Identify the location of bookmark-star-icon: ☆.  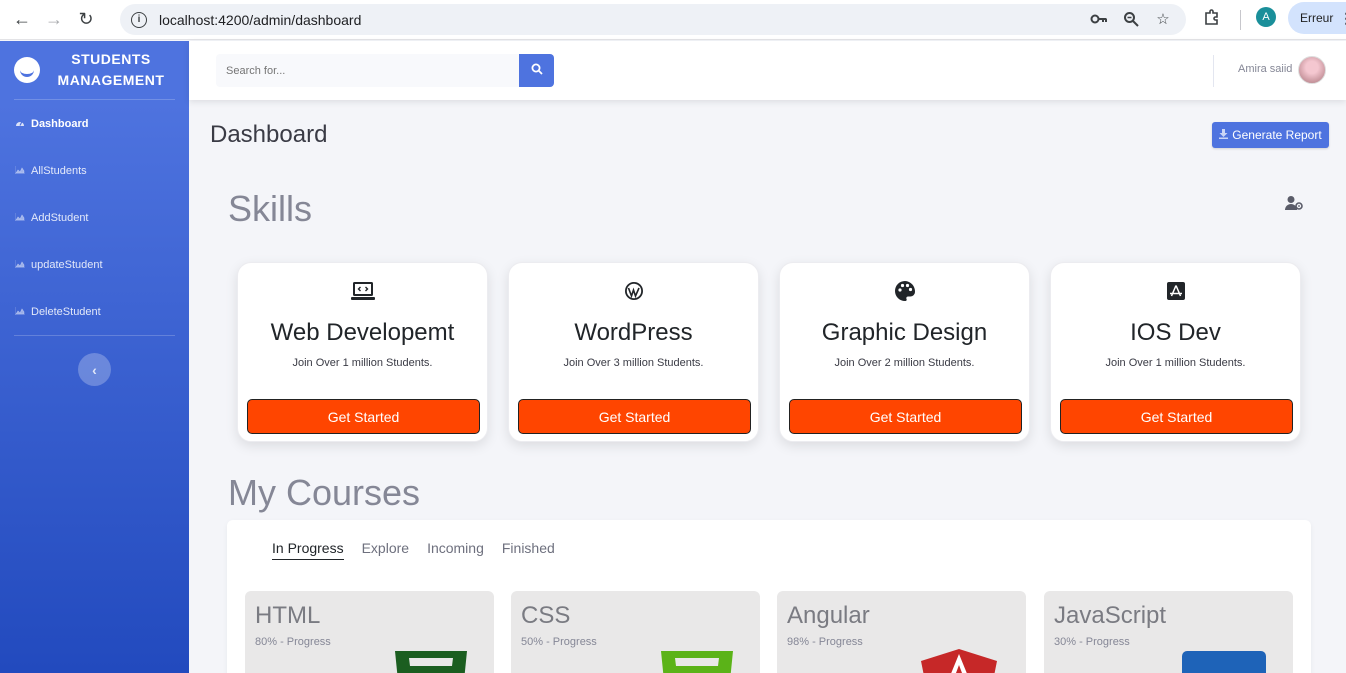
(1163, 19).